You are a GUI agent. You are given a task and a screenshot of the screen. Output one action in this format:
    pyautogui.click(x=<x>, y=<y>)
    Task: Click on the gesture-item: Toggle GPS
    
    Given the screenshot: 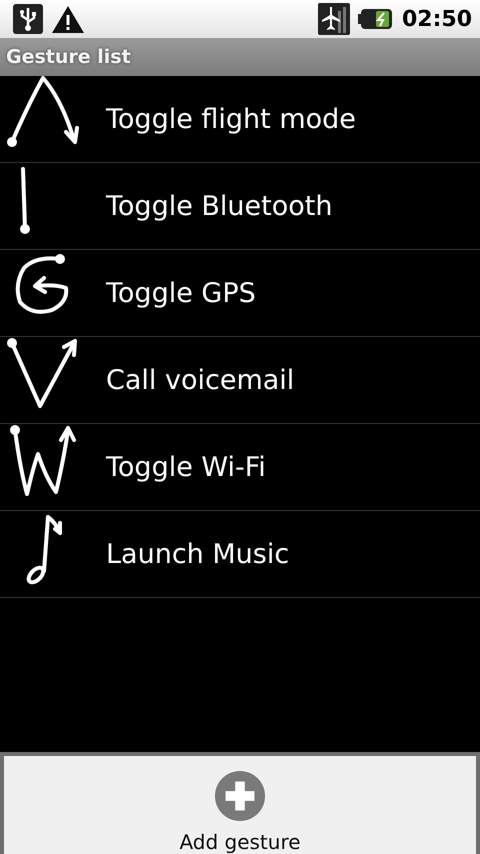 What is the action you would take?
    pyautogui.click(x=240, y=293)
    